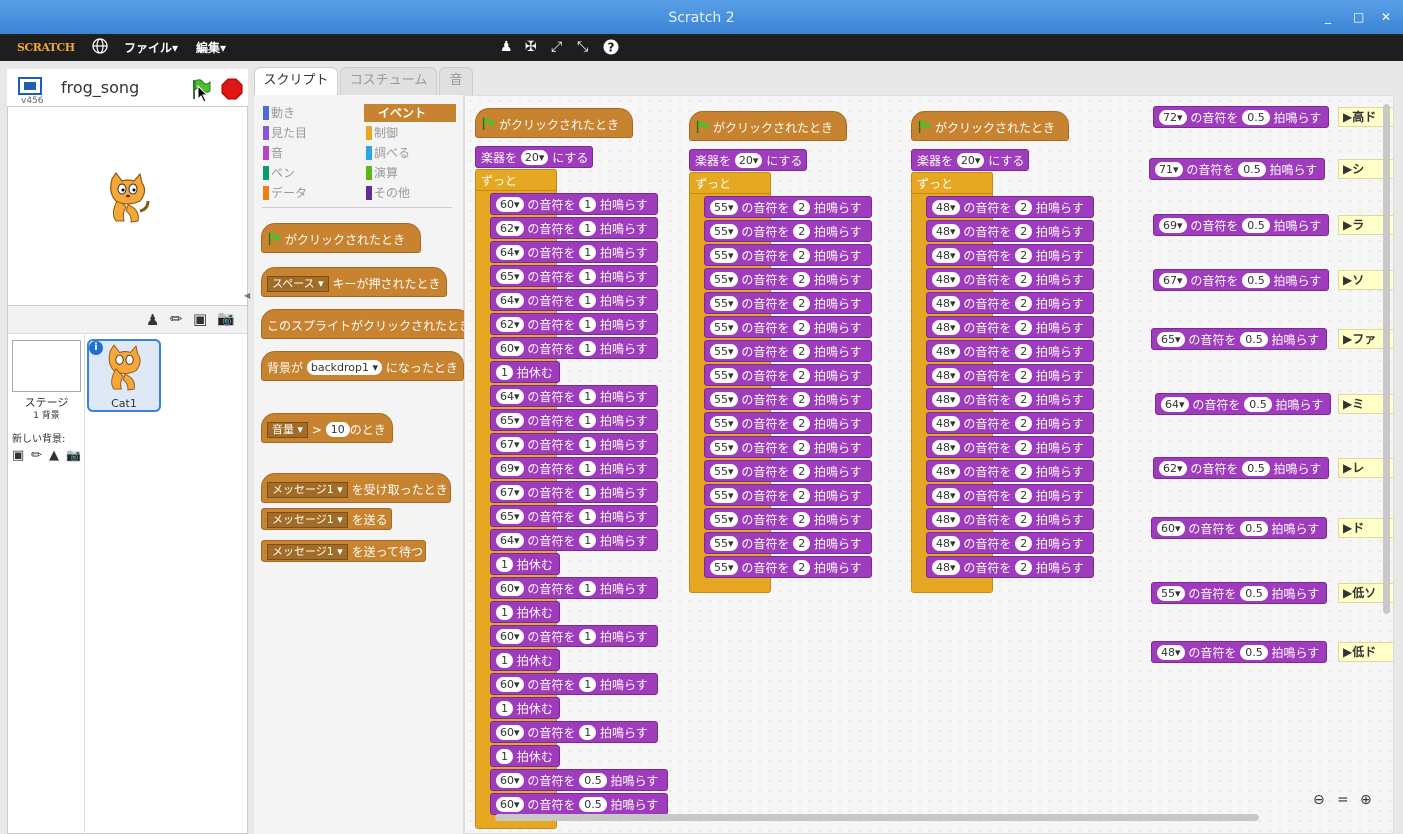 The height and width of the screenshot is (834, 1403). I want to click on project-title-input: frog_song, so click(100, 87).